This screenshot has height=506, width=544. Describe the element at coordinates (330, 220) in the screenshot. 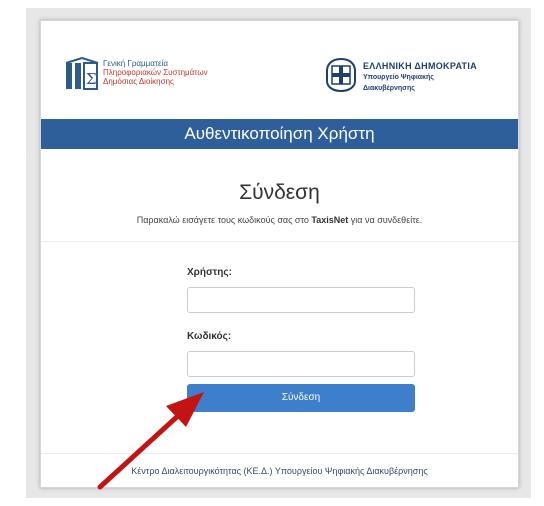

I see `taxisnet-brand: TaxisNet` at that location.